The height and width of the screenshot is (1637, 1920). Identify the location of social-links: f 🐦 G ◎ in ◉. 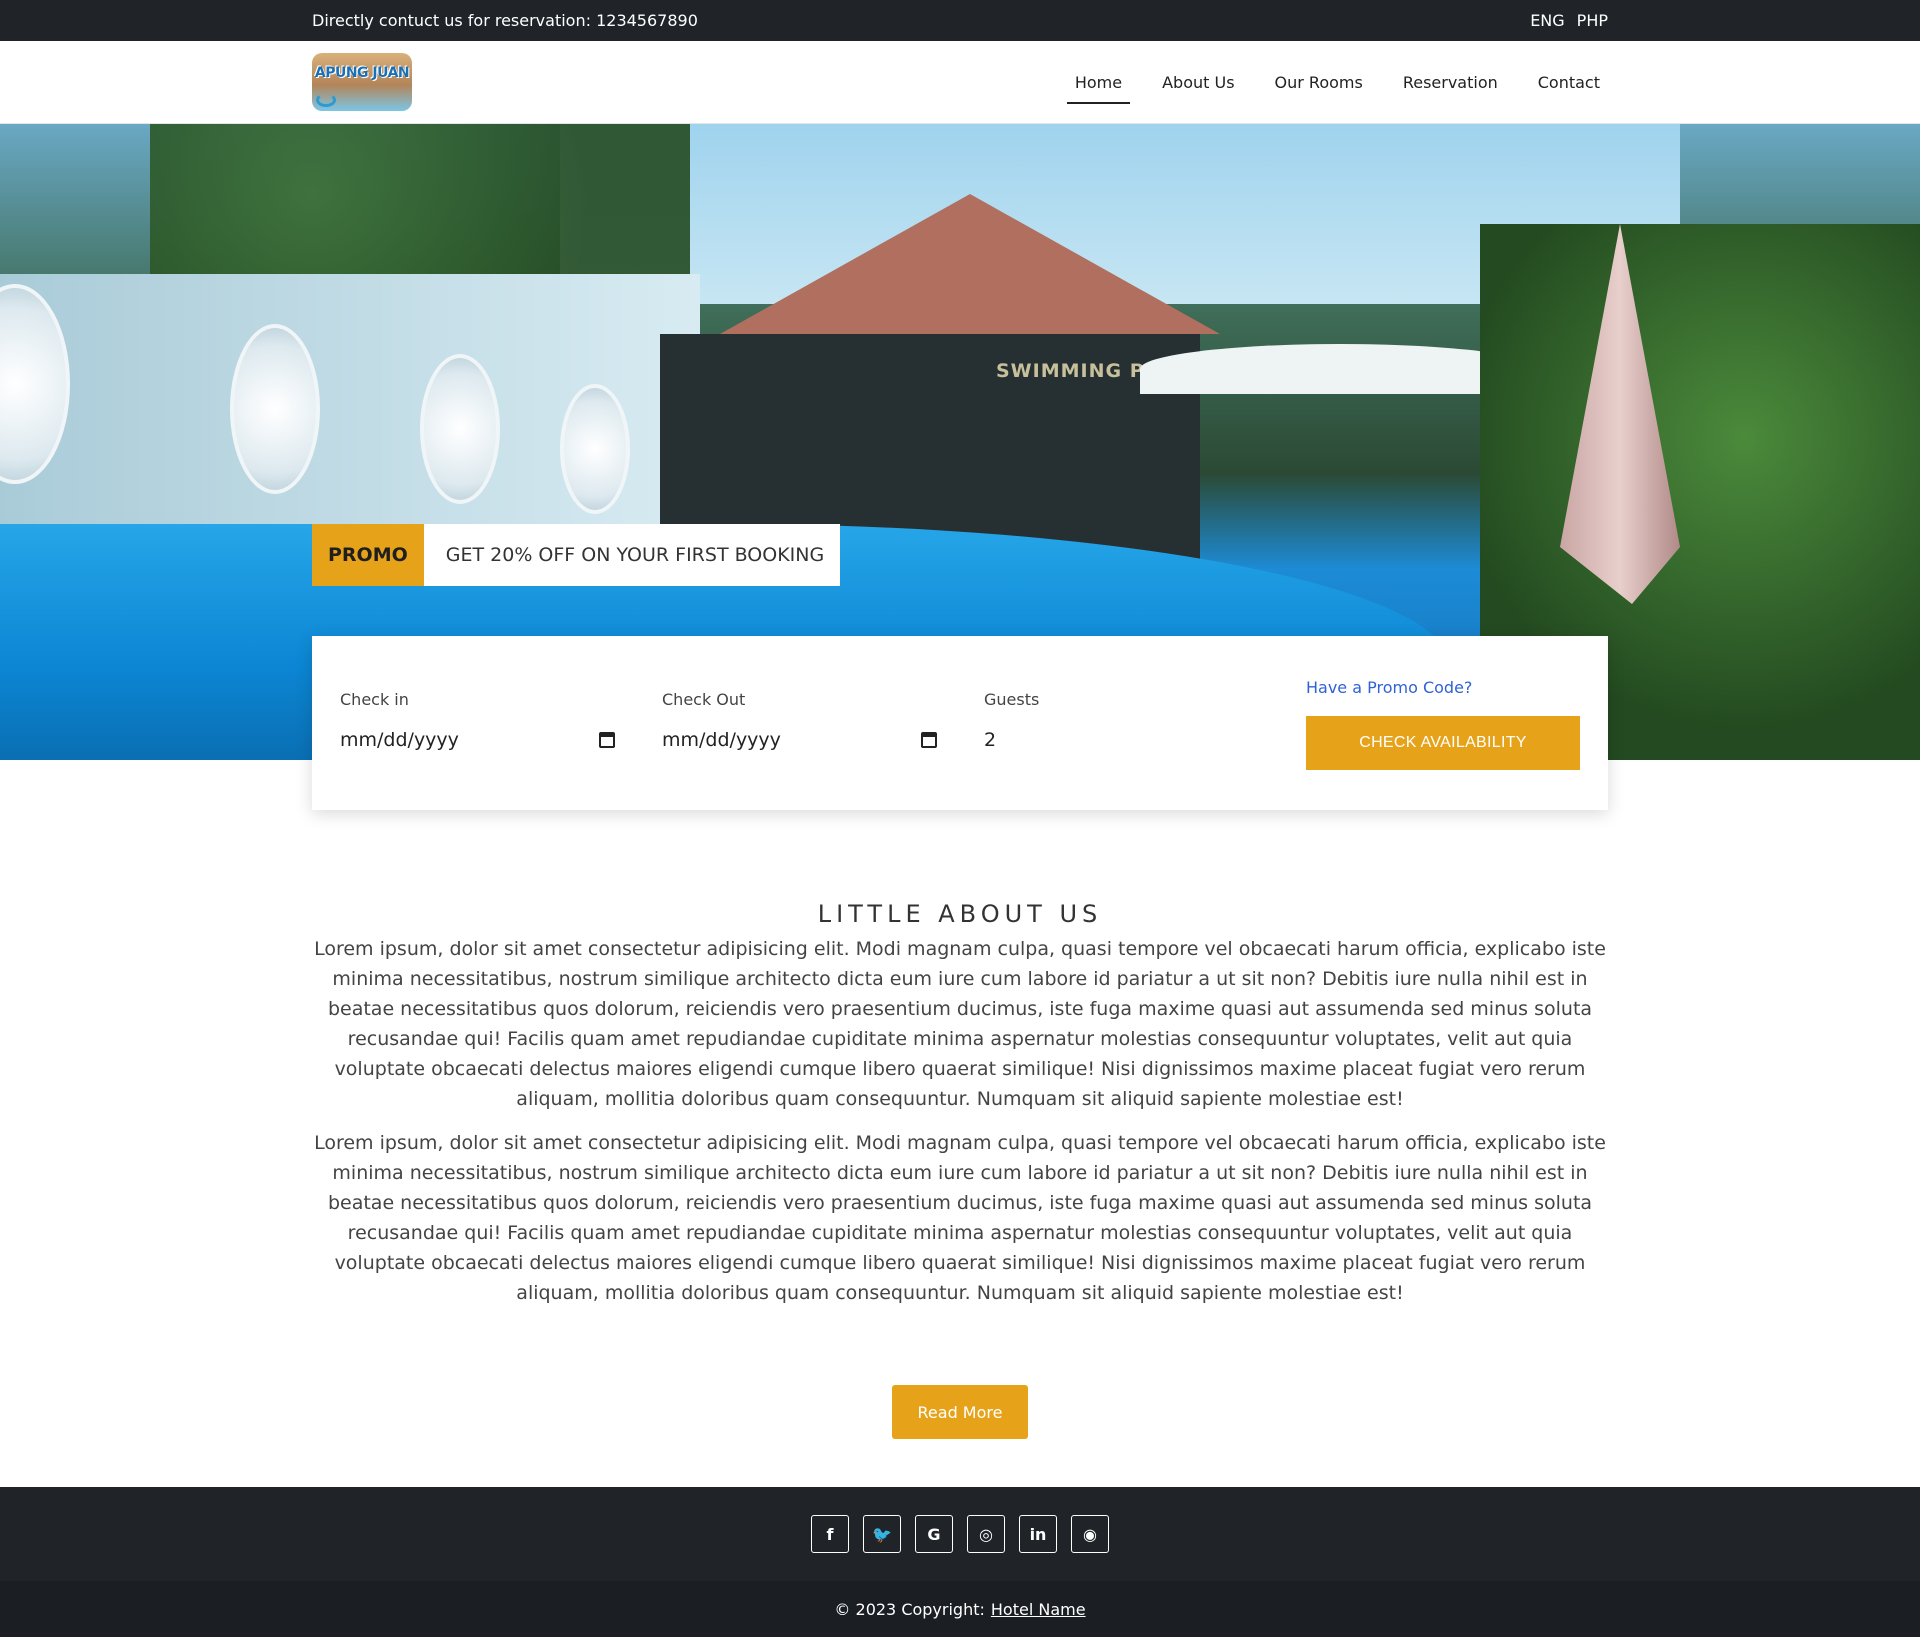
(960, 1534).